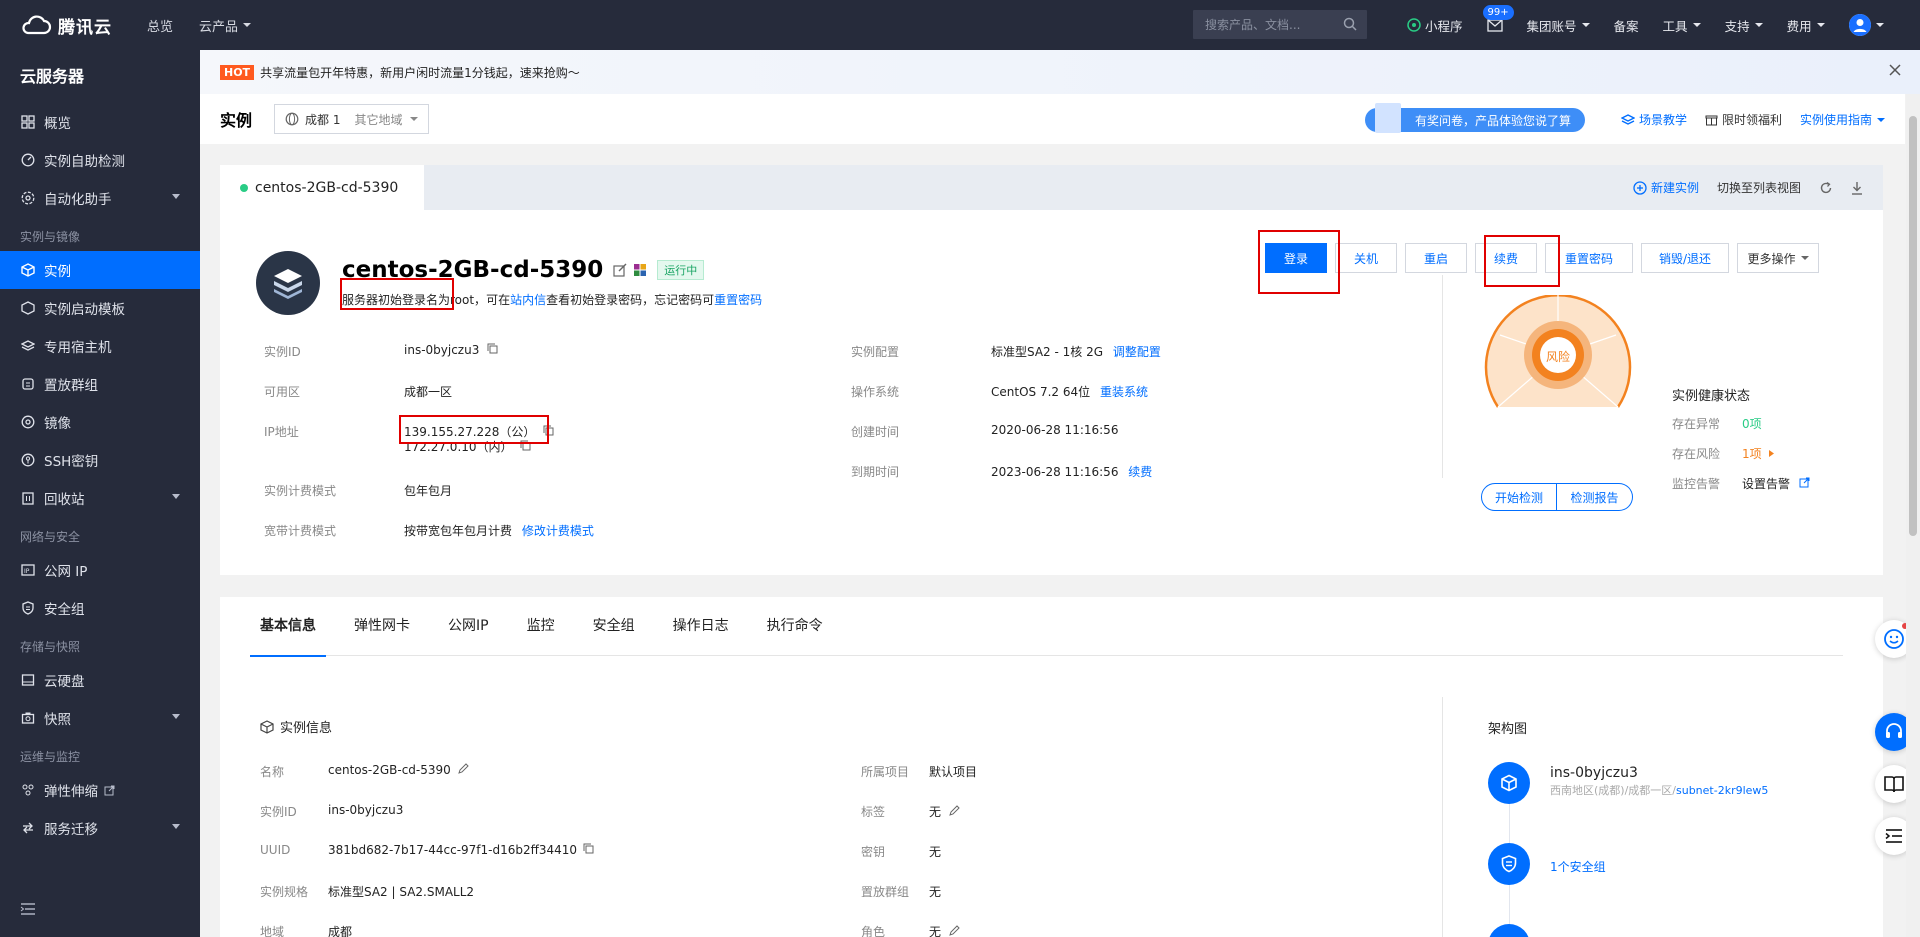 The image size is (1920, 937). I want to click on reinstall-system-link: 重装系统, so click(1124, 392).